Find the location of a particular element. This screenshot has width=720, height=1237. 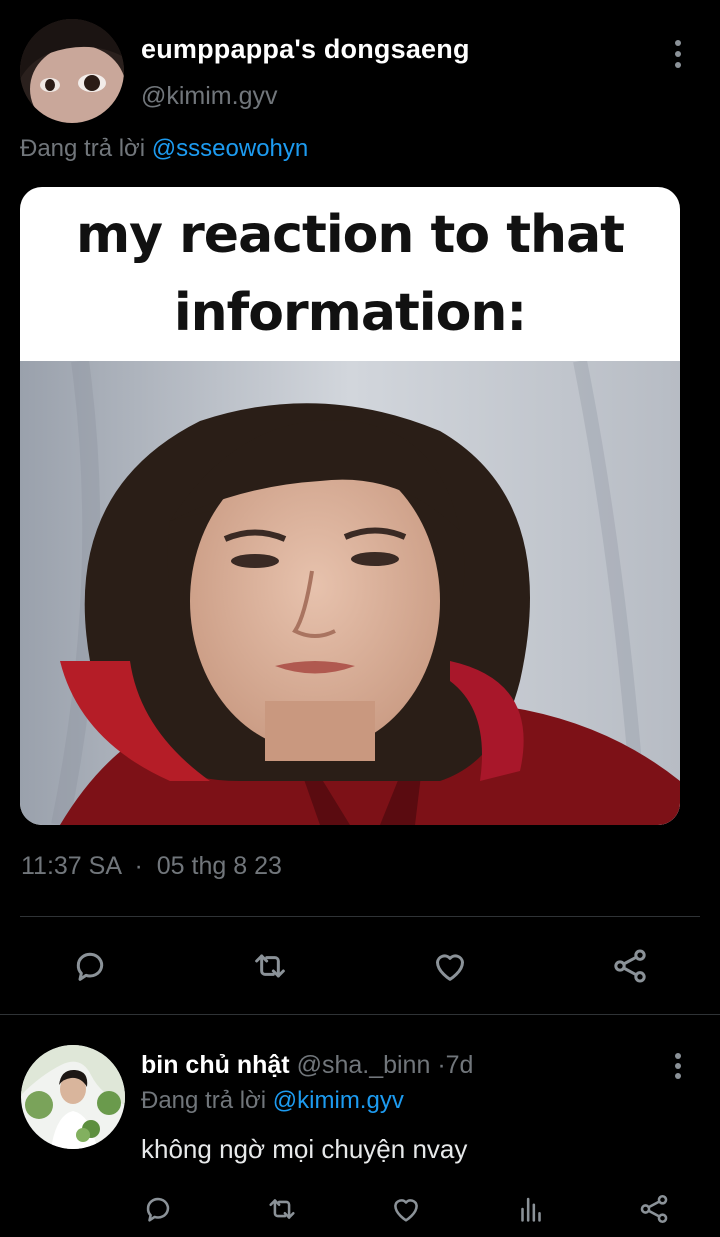

reply-actions is located at coordinates (360, 1207).